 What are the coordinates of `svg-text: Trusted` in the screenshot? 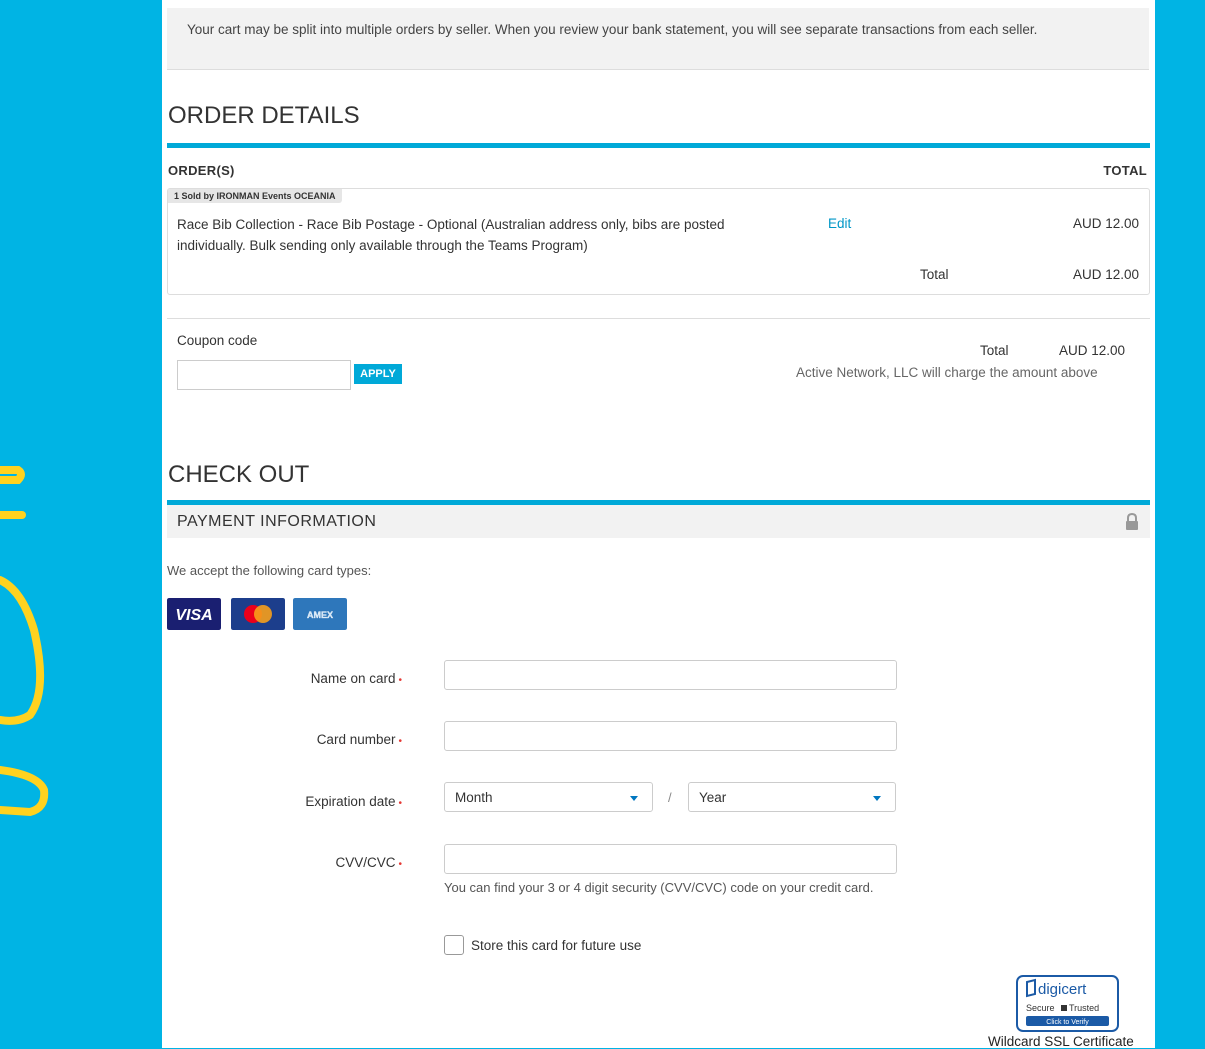 It's located at (1084, 1008).